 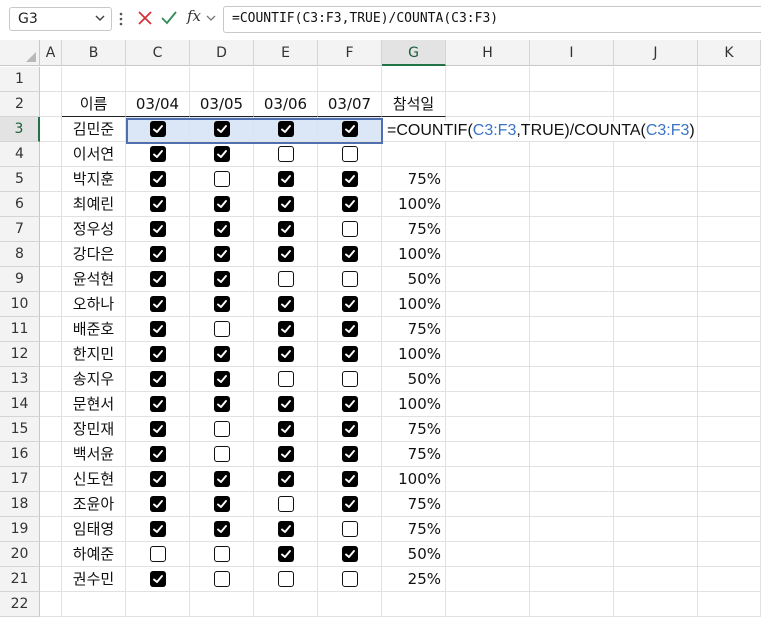 I want to click on cell-e22, so click(x=286, y=604).